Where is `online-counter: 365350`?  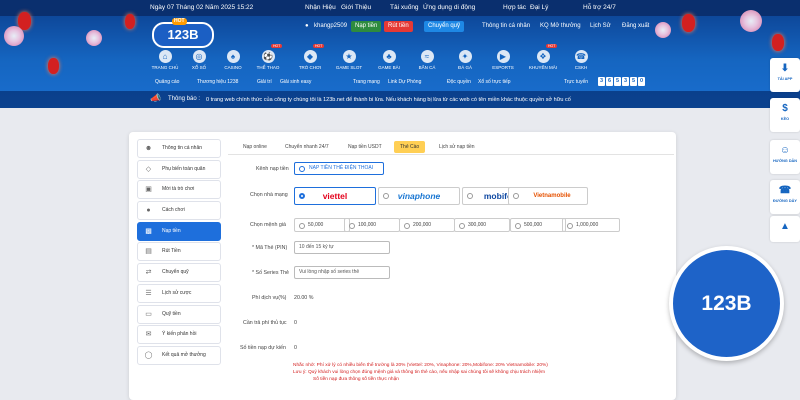
online-counter: 365350 is located at coordinates (621, 81).